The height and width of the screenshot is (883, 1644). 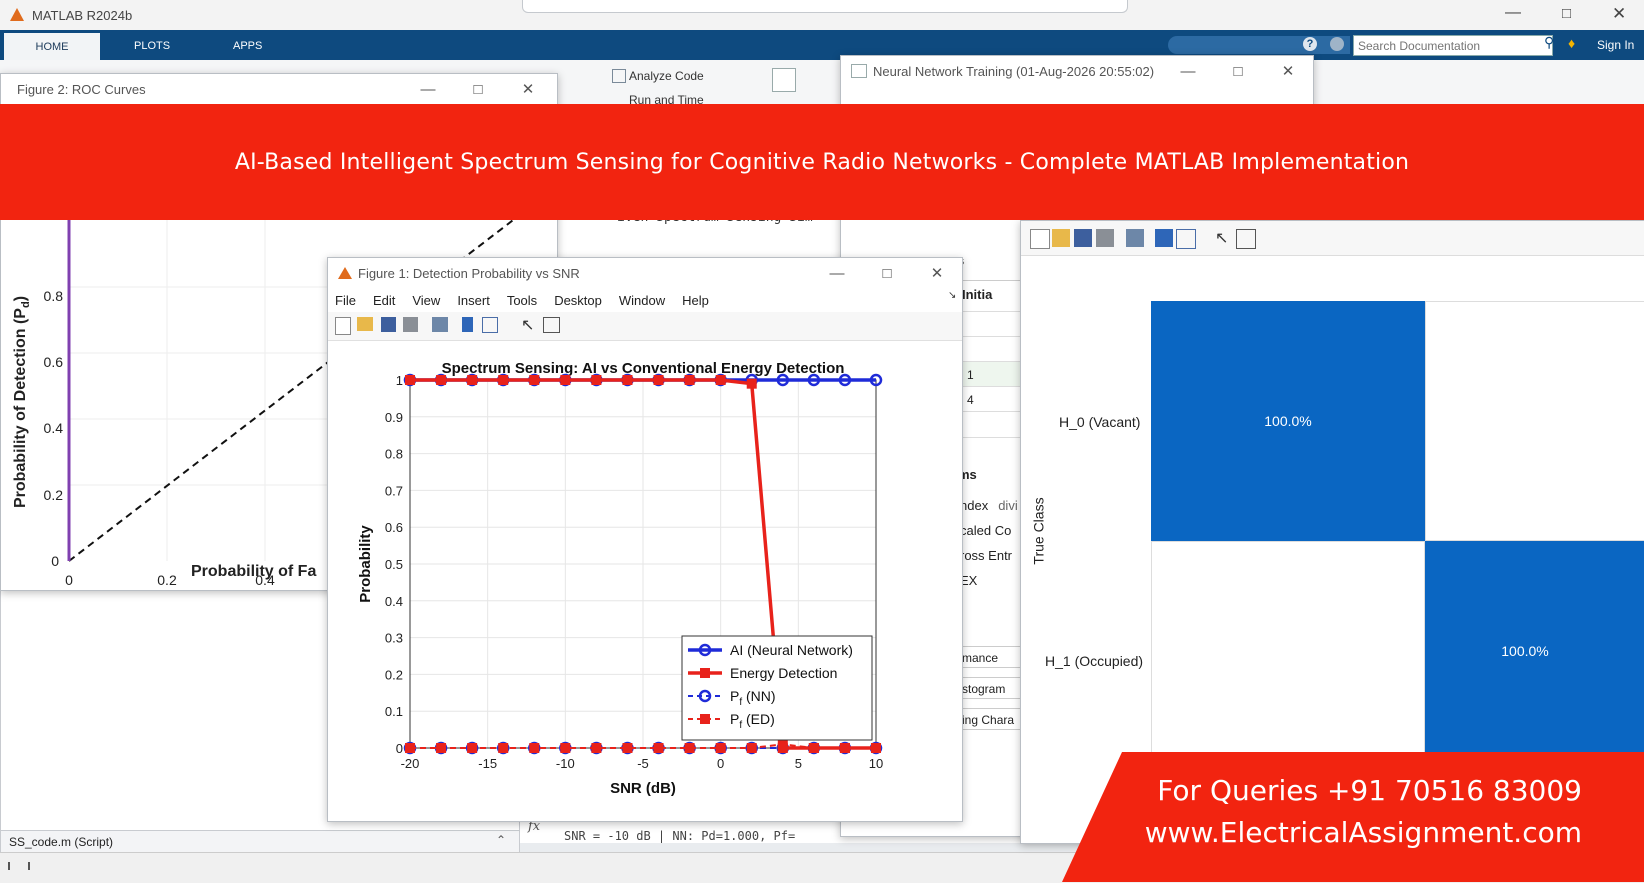 I want to click on sign-in-link: Sign In, so click(x=1615, y=45).